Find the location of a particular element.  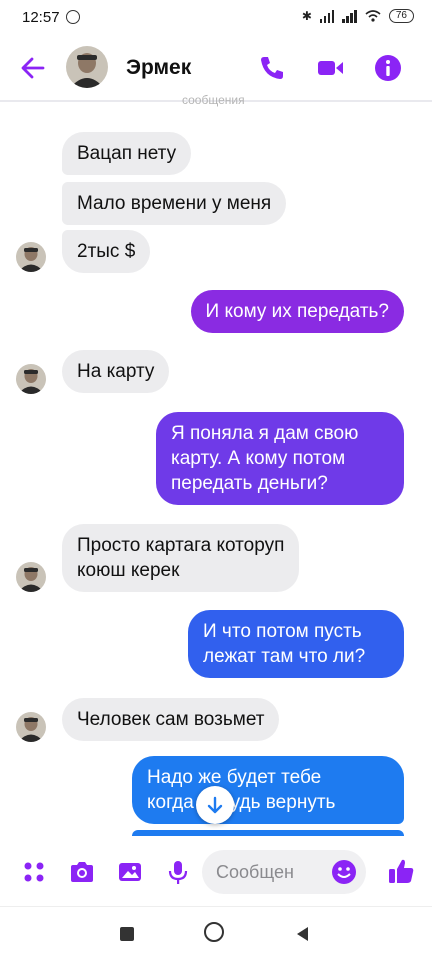

message-outgoing: Надо же будет тебе когда нибудь вернуть is located at coordinates (268, 790).